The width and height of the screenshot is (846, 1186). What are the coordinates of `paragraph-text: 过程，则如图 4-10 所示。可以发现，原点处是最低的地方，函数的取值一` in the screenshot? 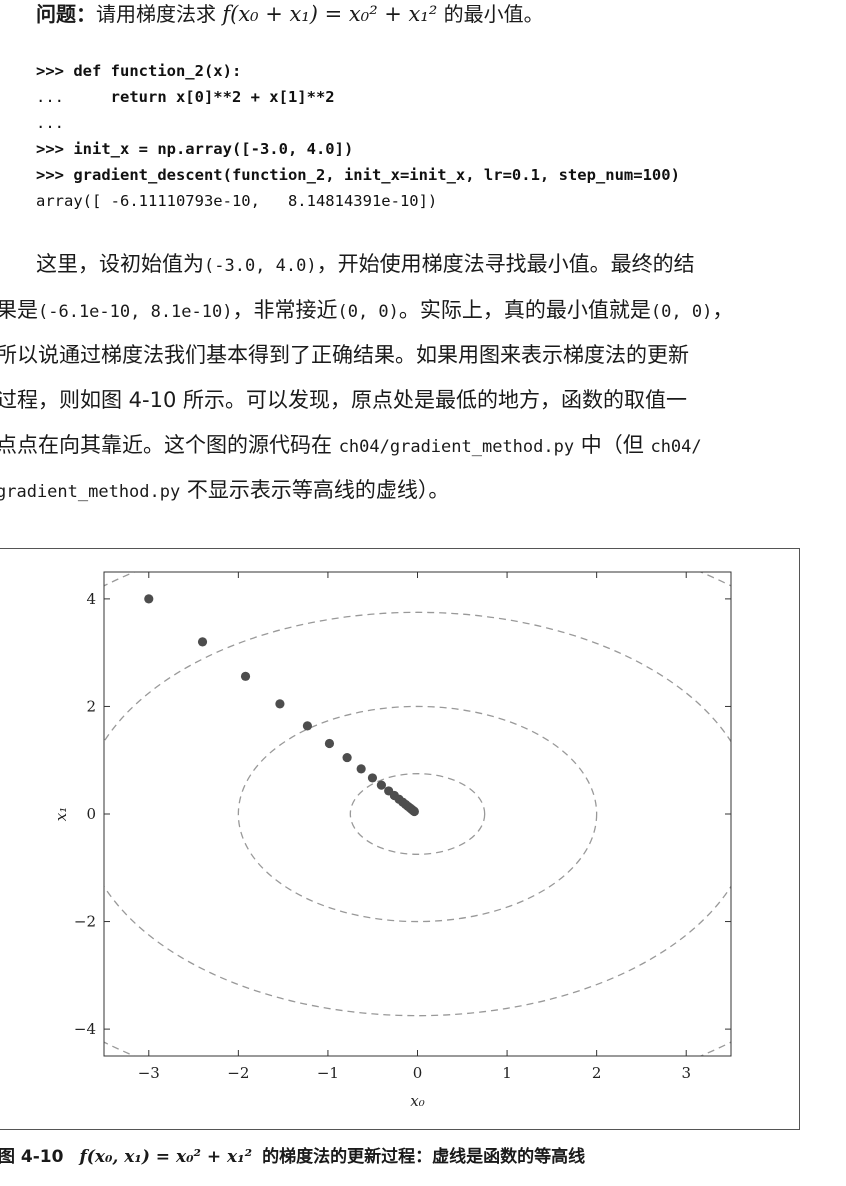 It's located at (344, 400).